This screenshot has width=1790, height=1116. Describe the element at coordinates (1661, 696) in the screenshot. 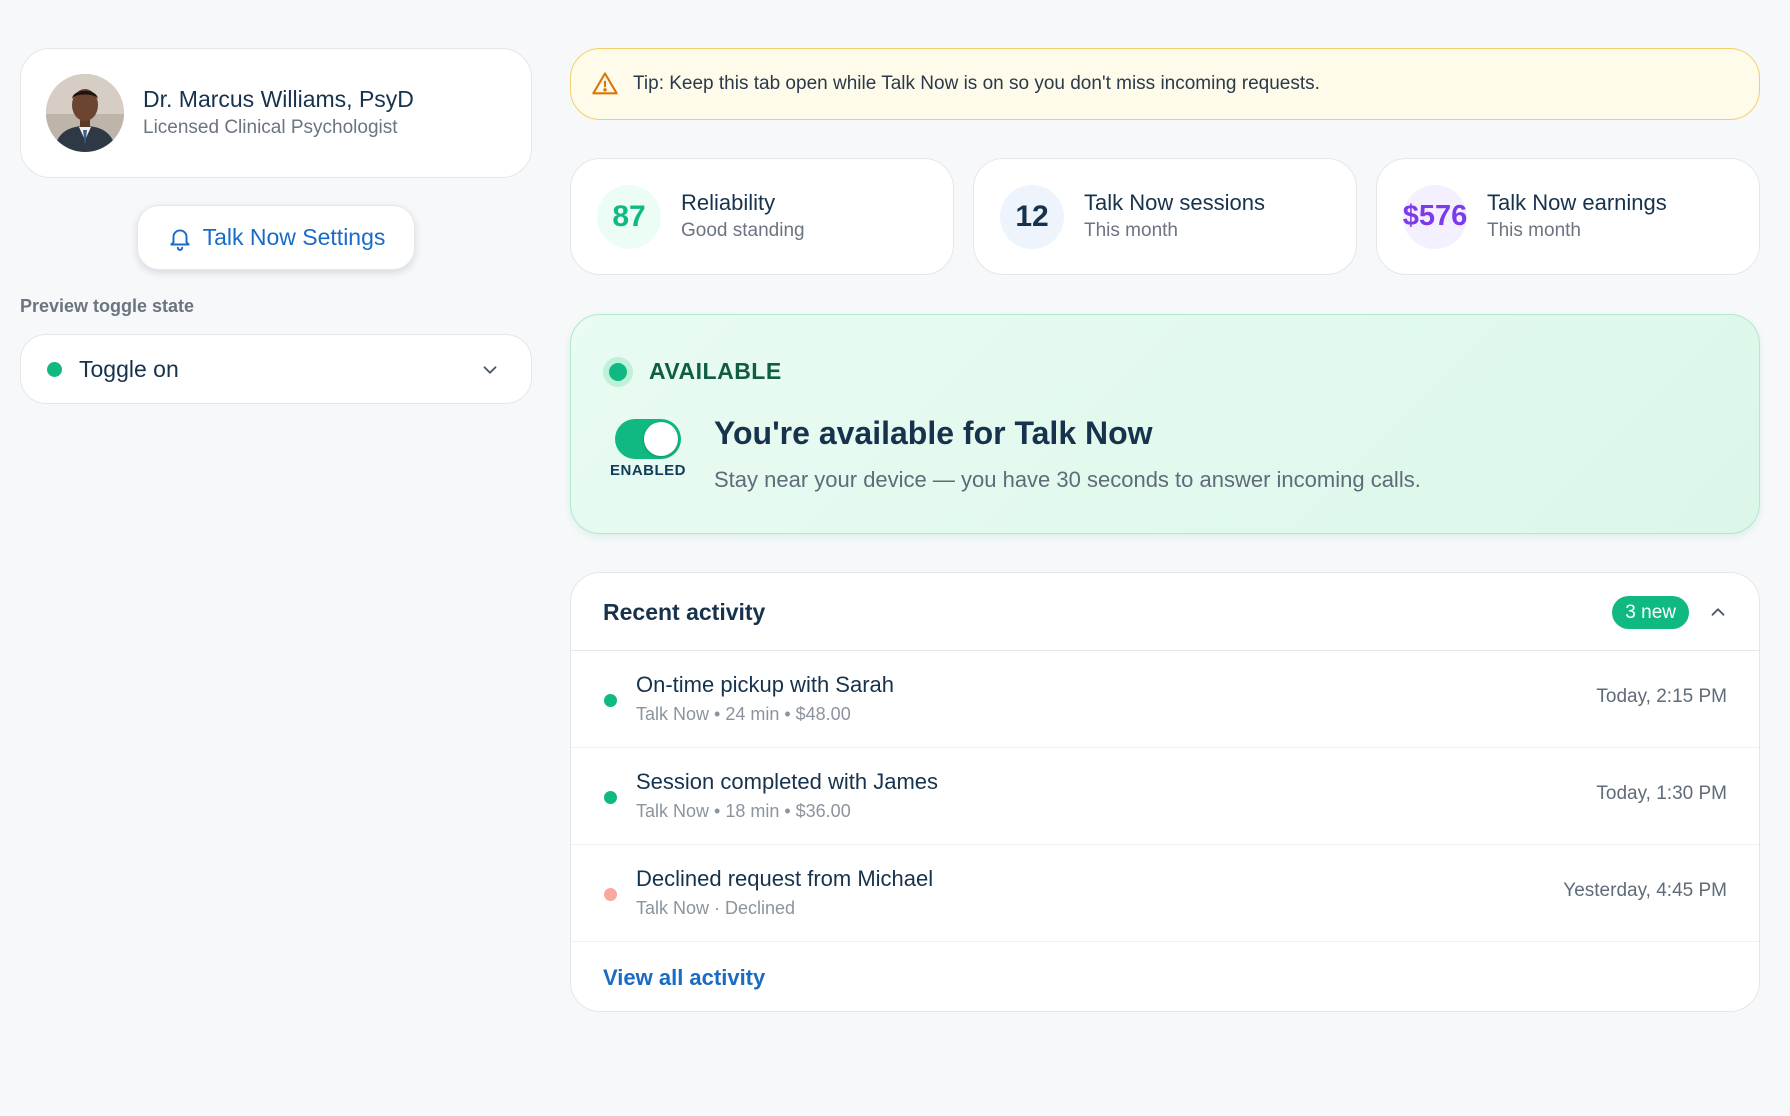

I see `activity-time: Today, 2:15 PM` at that location.